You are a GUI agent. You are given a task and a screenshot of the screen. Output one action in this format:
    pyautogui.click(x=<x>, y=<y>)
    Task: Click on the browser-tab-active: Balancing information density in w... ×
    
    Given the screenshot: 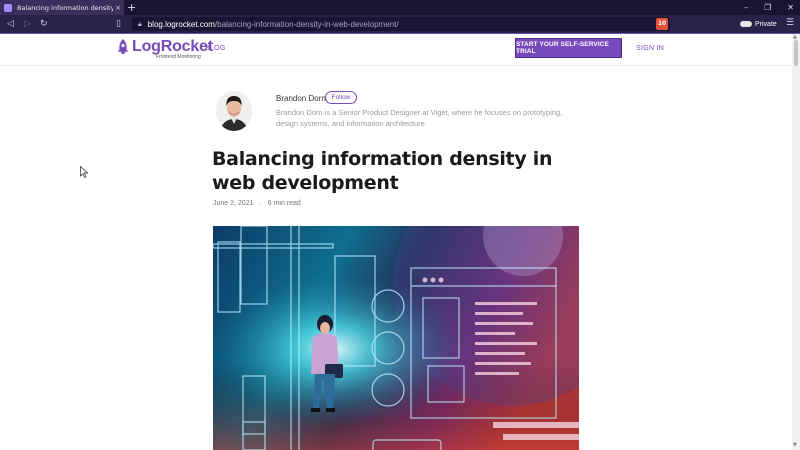 What is the action you would take?
    pyautogui.click(x=62, y=7)
    